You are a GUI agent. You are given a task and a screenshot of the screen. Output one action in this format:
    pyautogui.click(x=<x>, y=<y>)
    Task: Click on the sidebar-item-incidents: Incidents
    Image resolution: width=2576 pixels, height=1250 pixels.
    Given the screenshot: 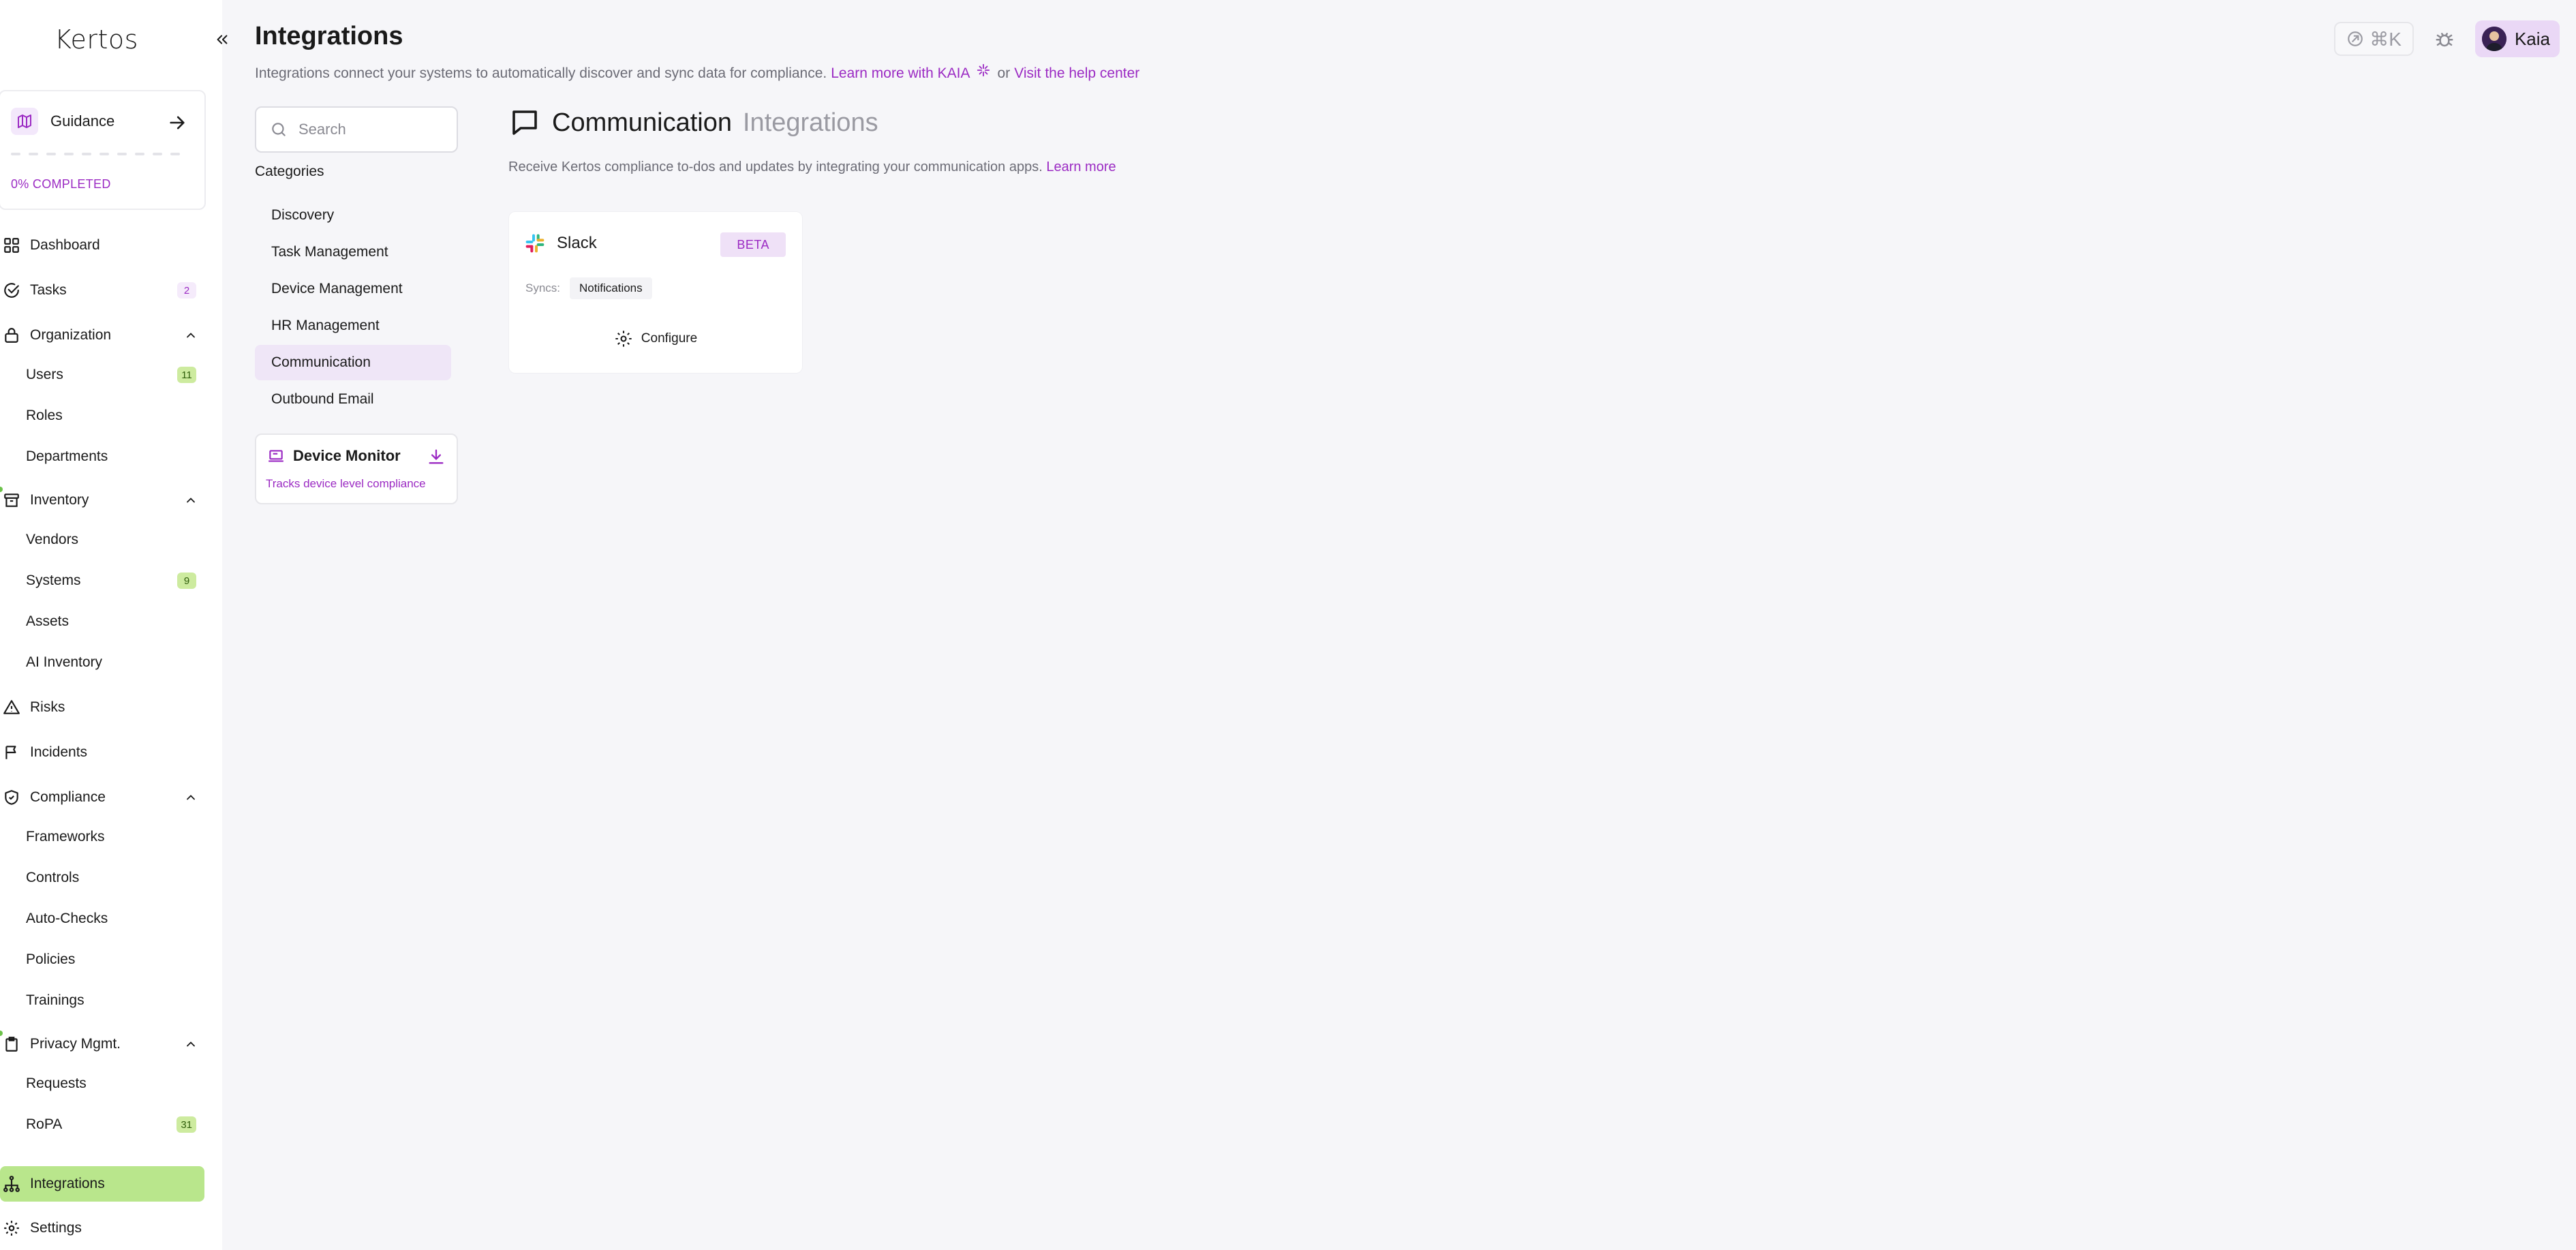 What is the action you would take?
    pyautogui.click(x=102, y=752)
    